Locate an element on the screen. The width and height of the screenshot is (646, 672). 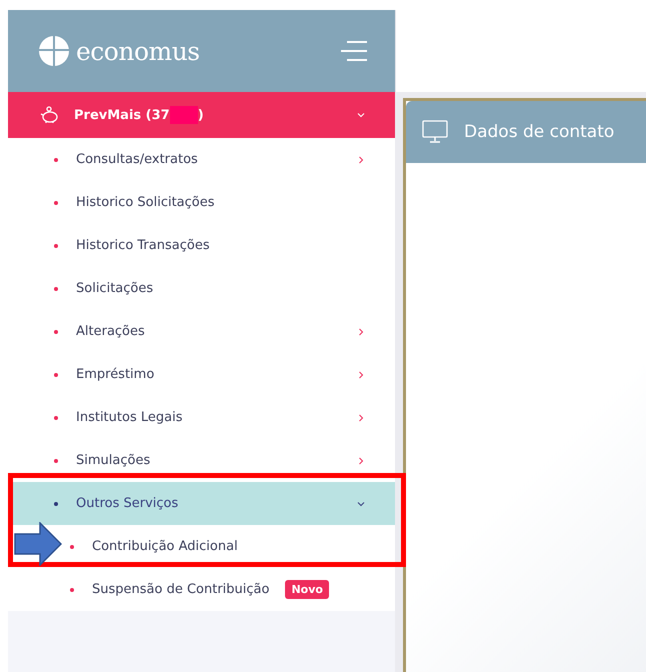
submenu-item: Contribuição Adicional is located at coordinates (154, 546).